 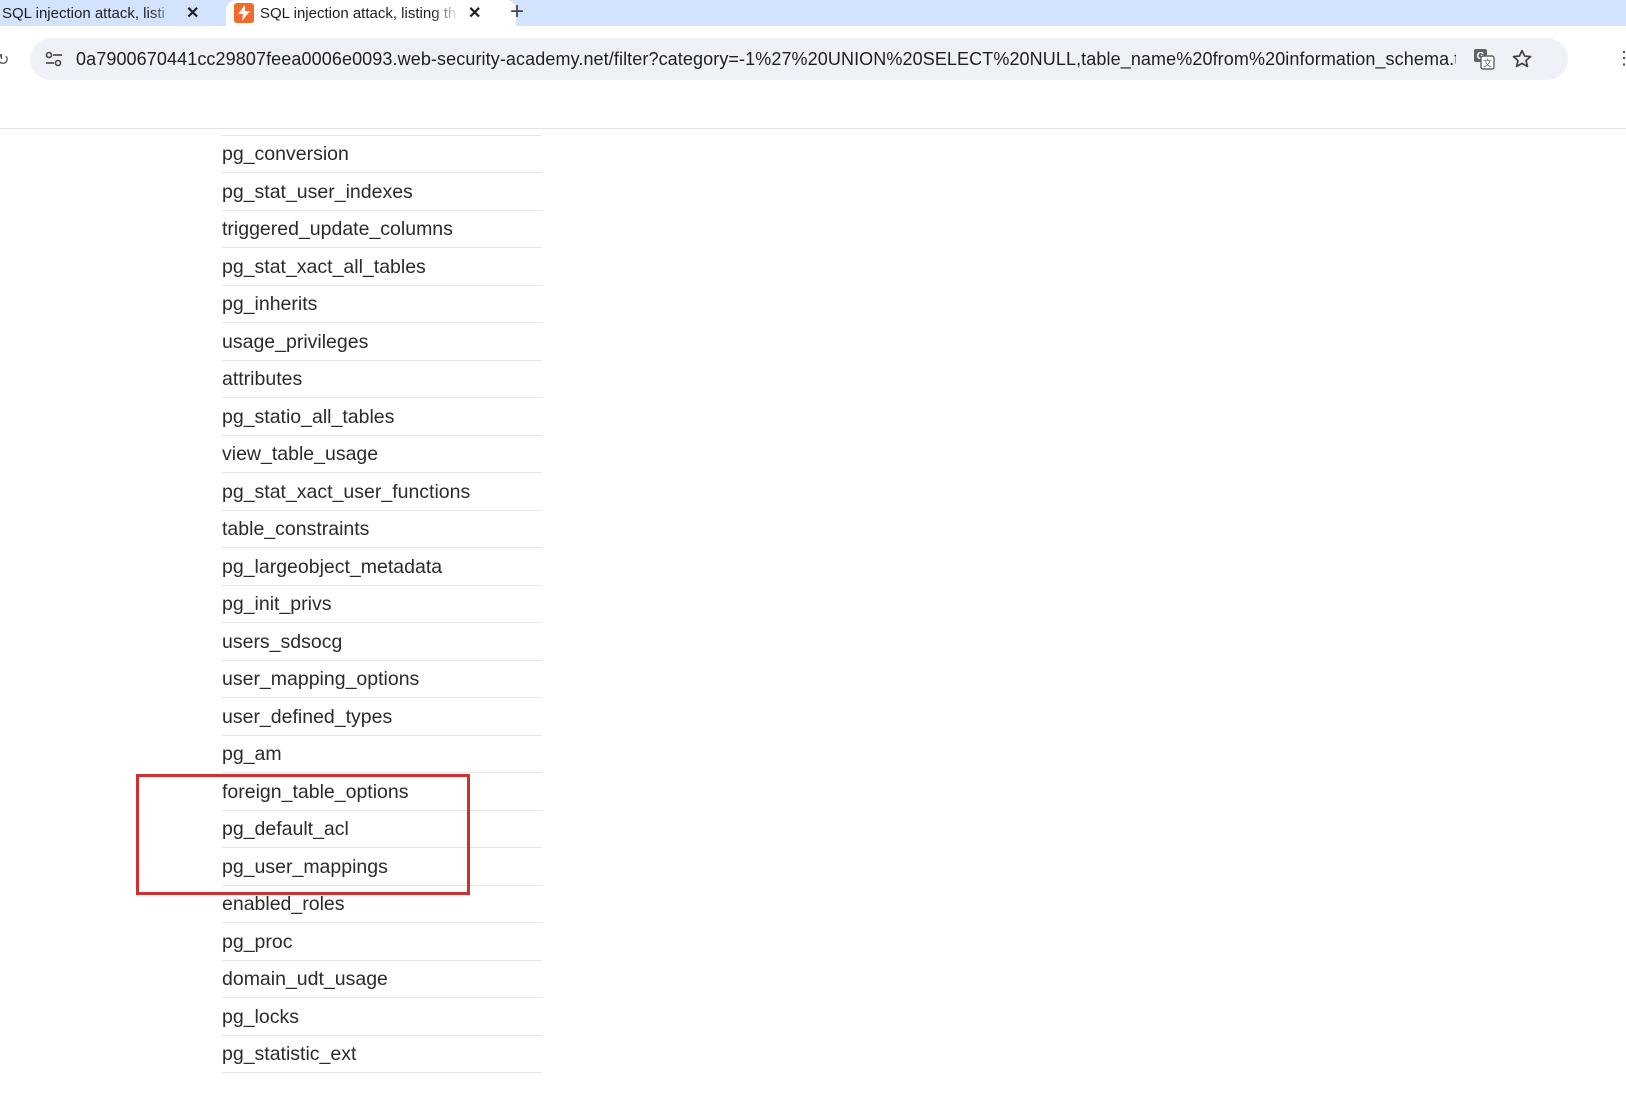 I want to click on tab-title: SQL injection attack, listing th, so click(x=360, y=13).